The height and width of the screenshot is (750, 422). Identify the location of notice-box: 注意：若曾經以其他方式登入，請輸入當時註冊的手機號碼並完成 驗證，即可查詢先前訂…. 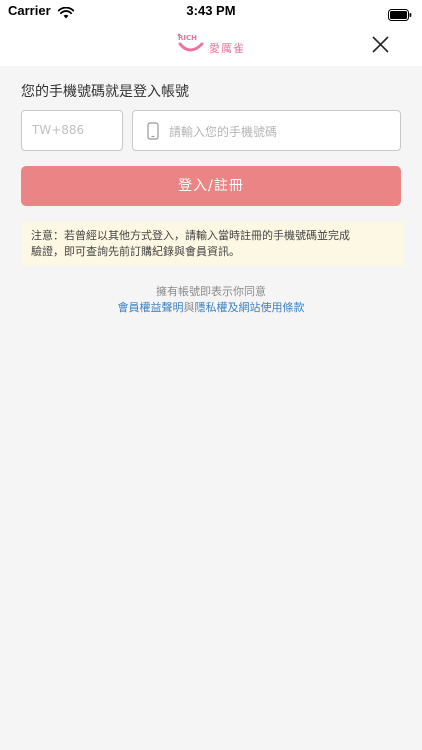
(212, 244).